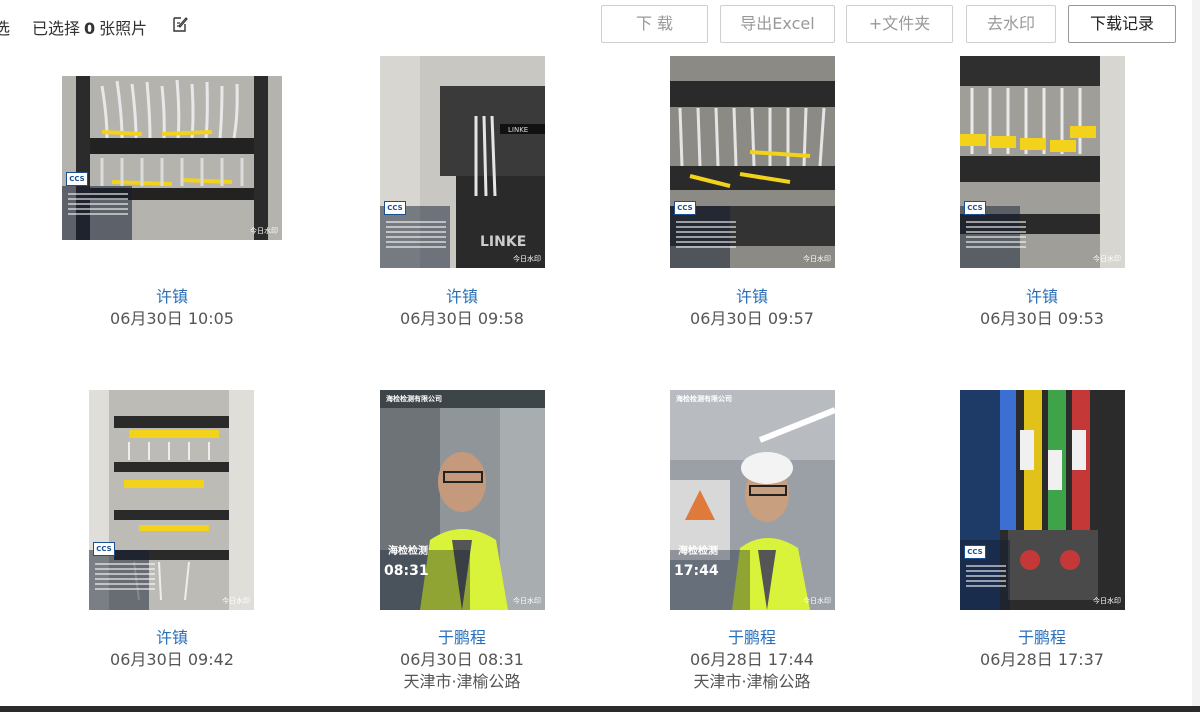 The height and width of the screenshot is (712, 1200). What do you see at coordinates (752, 500) in the screenshot?
I see `photo-thumbnail: 海检检测有限公司 17:44 海检检测 今日水印` at bounding box center [752, 500].